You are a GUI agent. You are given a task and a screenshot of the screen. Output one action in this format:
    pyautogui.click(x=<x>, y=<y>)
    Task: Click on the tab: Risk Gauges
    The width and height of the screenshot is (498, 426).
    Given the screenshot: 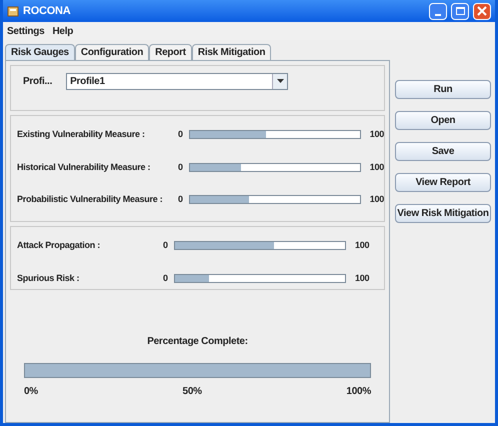 What is the action you would take?
    pyautogui.click(x=40, y=52)
    